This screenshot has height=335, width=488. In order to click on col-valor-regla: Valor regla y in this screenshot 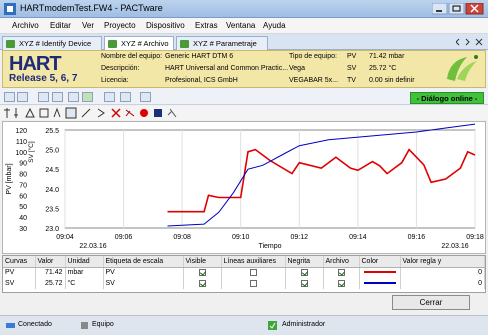, I will do `click(442, 262)`.